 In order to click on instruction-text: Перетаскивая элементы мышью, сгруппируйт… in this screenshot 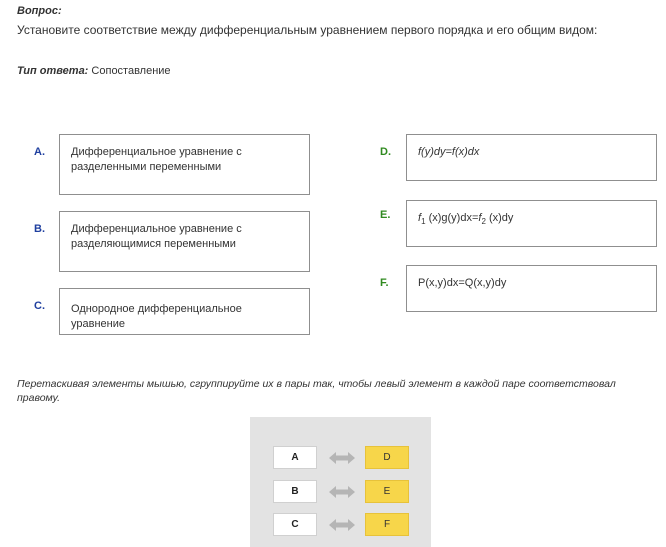, I will do `click(316, 391)`.